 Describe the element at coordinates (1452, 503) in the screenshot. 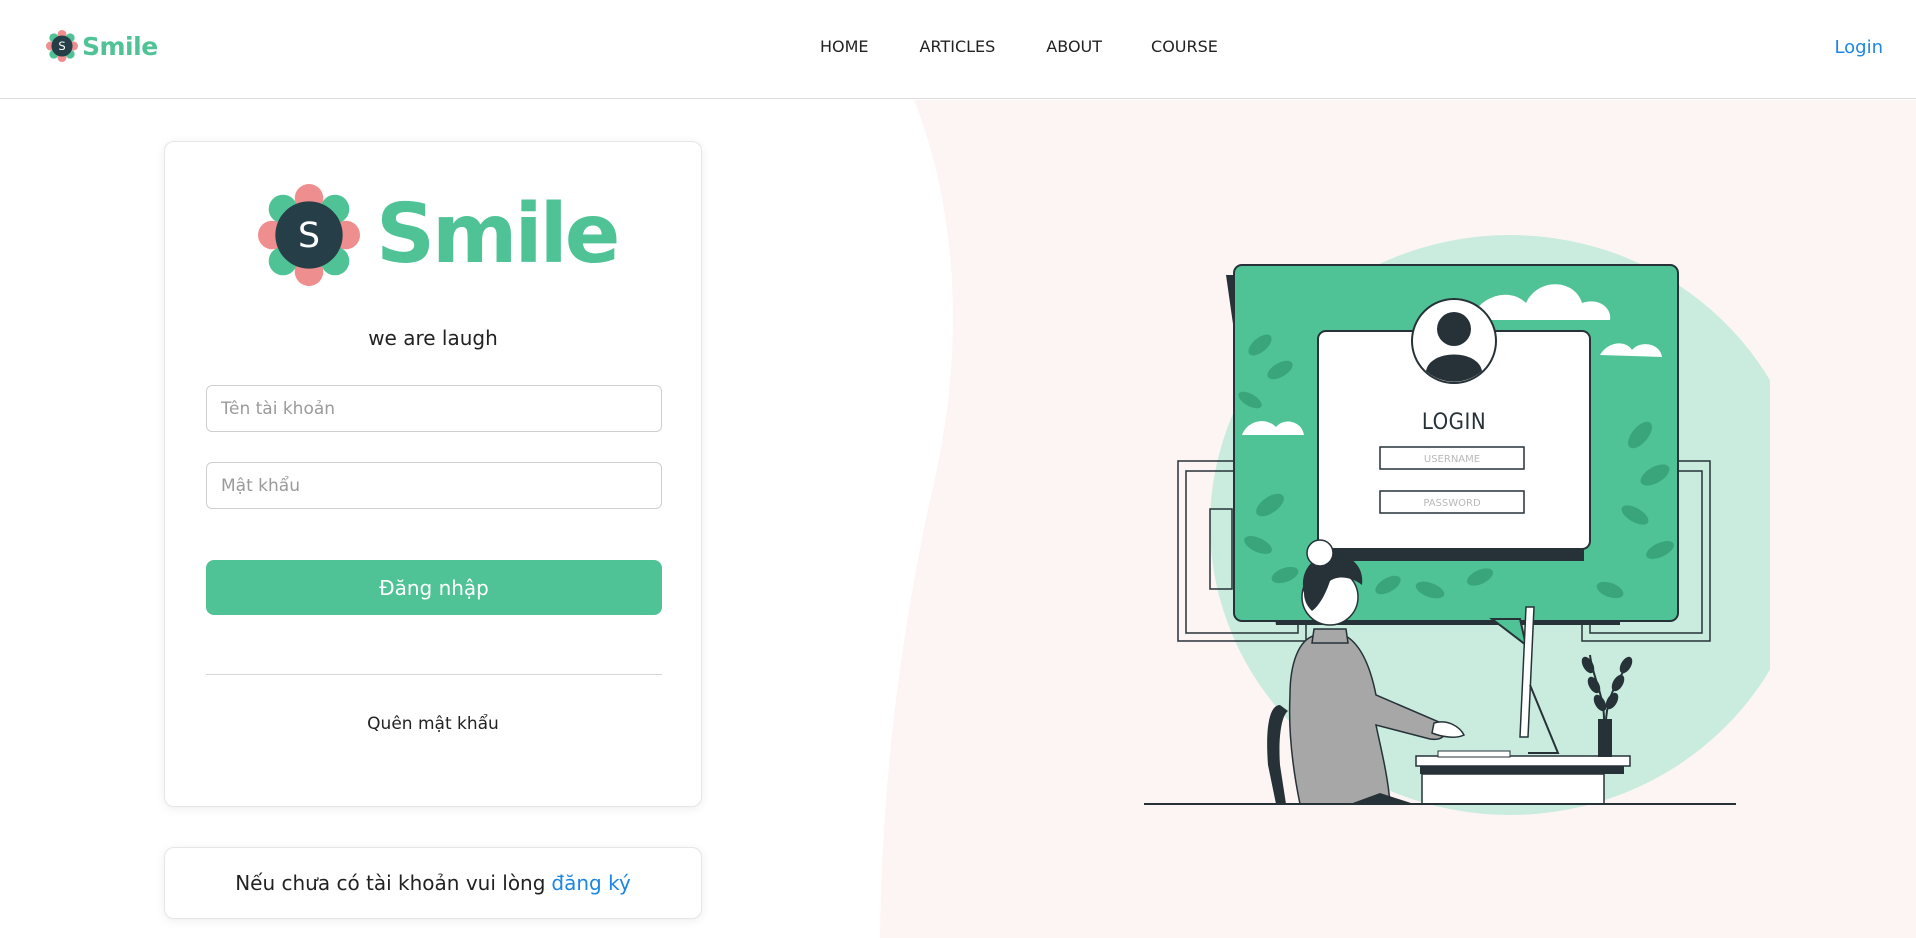

I see `illustration-password-label: PASSWORD` at that location.